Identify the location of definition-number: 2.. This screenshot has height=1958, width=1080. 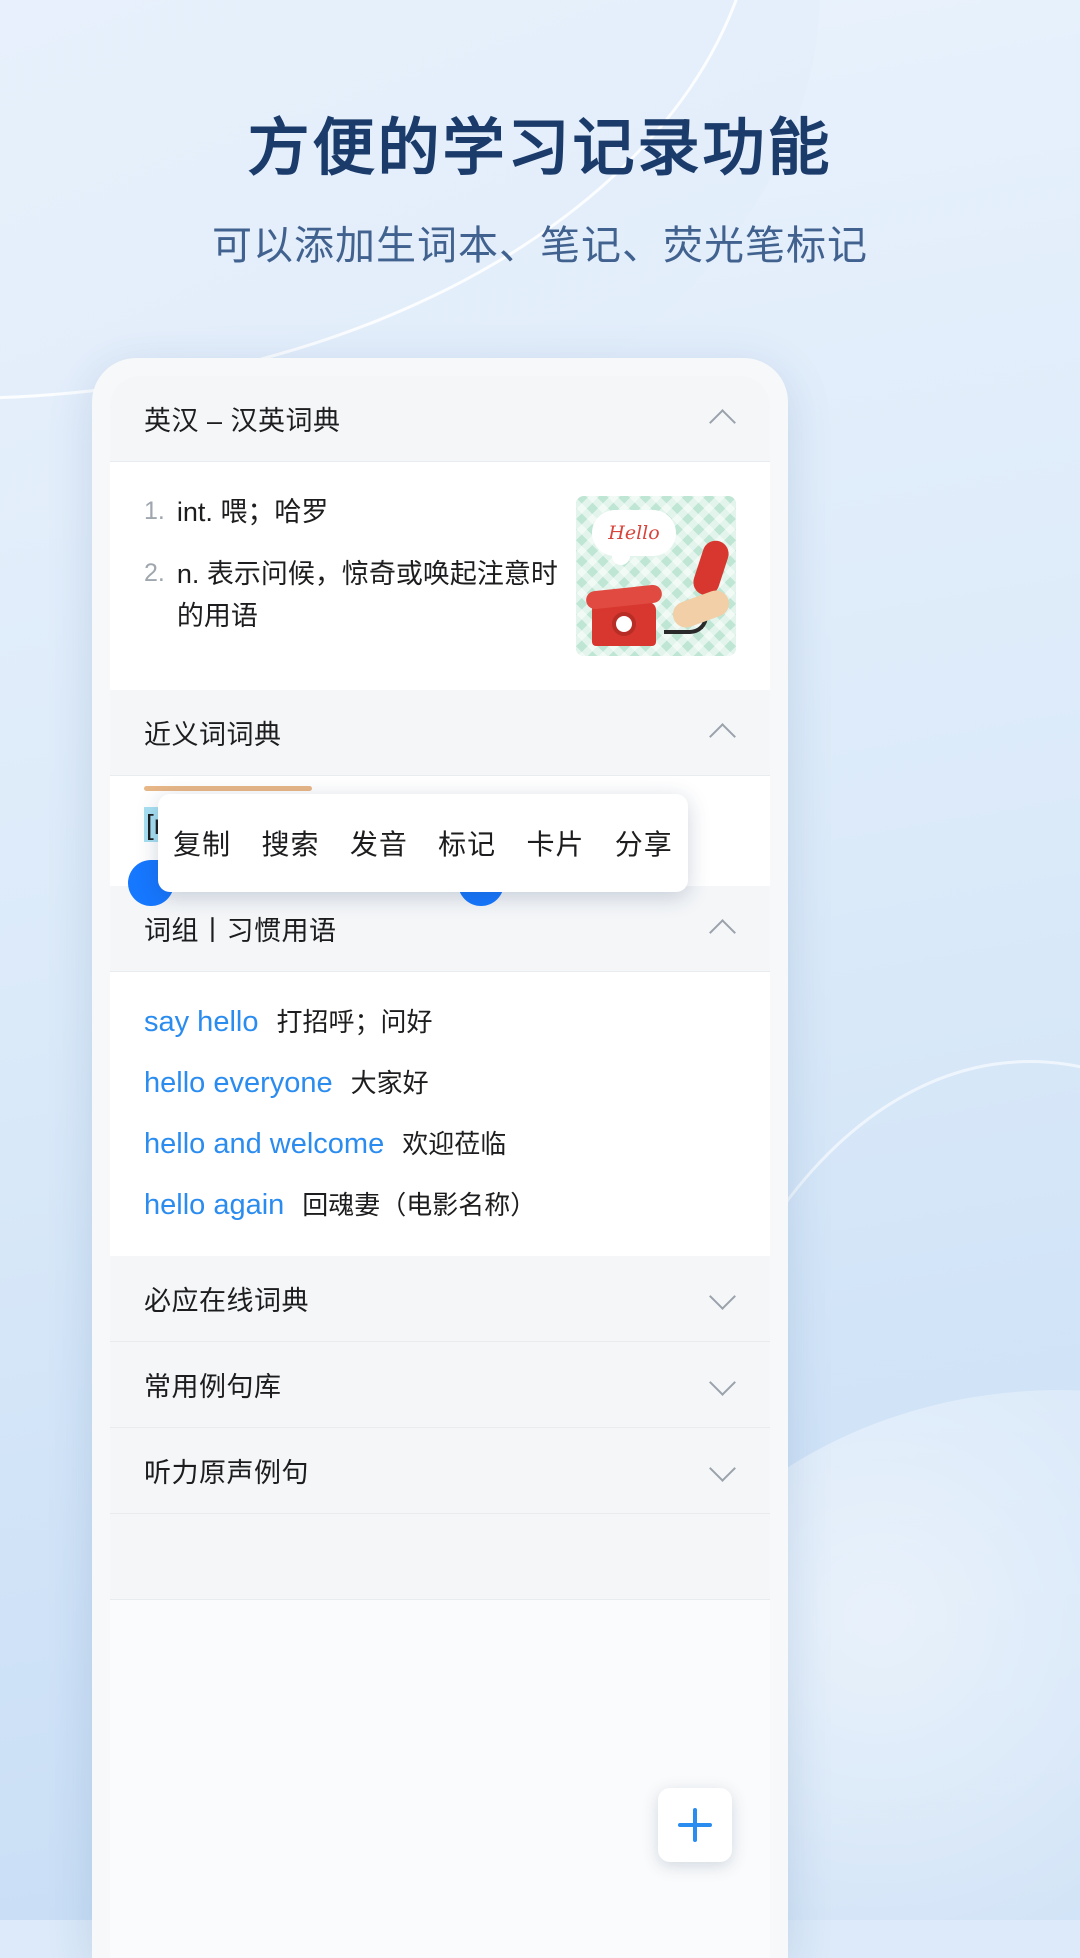
(154, 572).